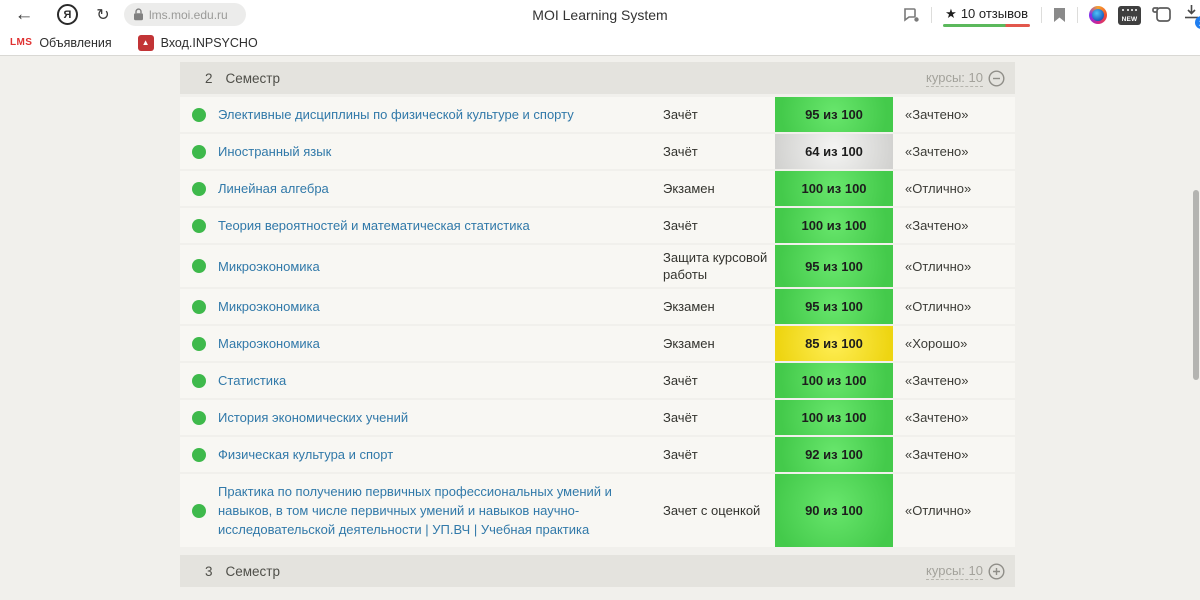 The height and width of the screenshot is (600, 1200). What do you see at coordinates (715, 266) in the screenshot?
I see `assessment-type: Защита курсовой работы` at bounding box center [715, 266].